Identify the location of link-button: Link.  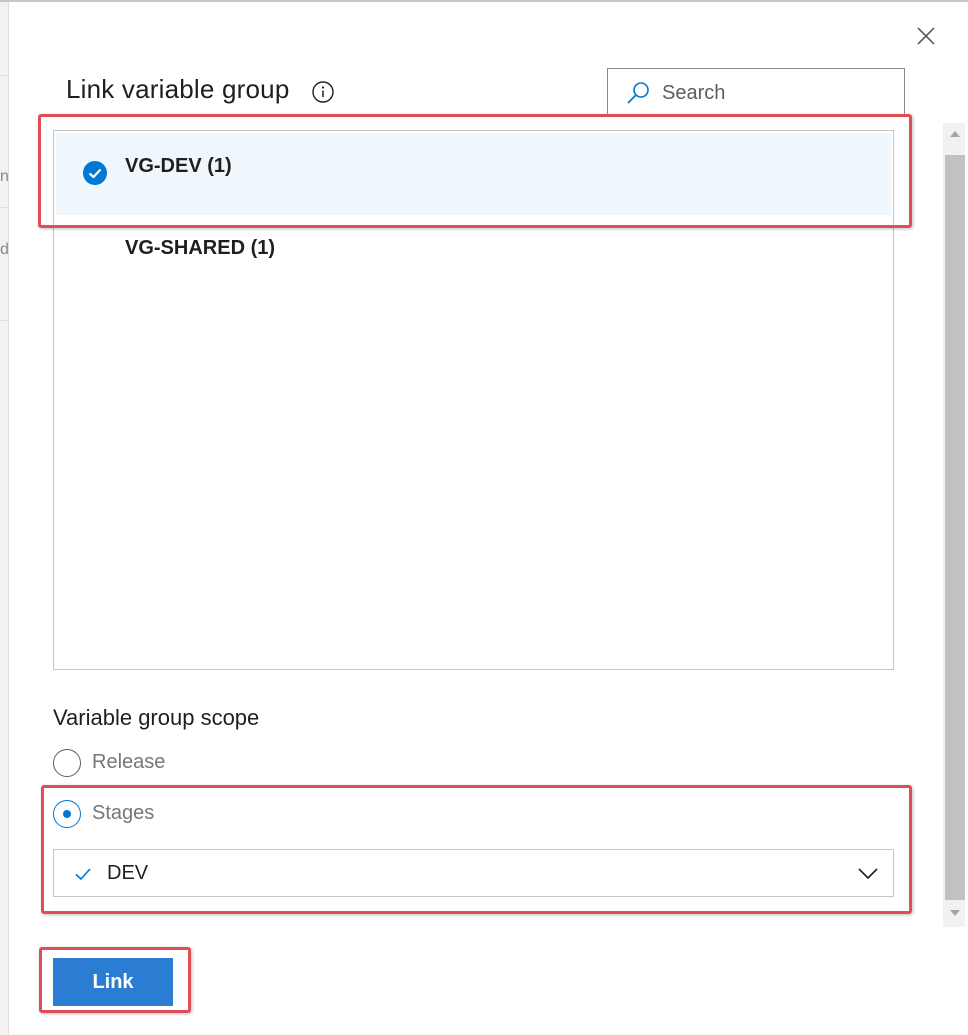
(113, 982).